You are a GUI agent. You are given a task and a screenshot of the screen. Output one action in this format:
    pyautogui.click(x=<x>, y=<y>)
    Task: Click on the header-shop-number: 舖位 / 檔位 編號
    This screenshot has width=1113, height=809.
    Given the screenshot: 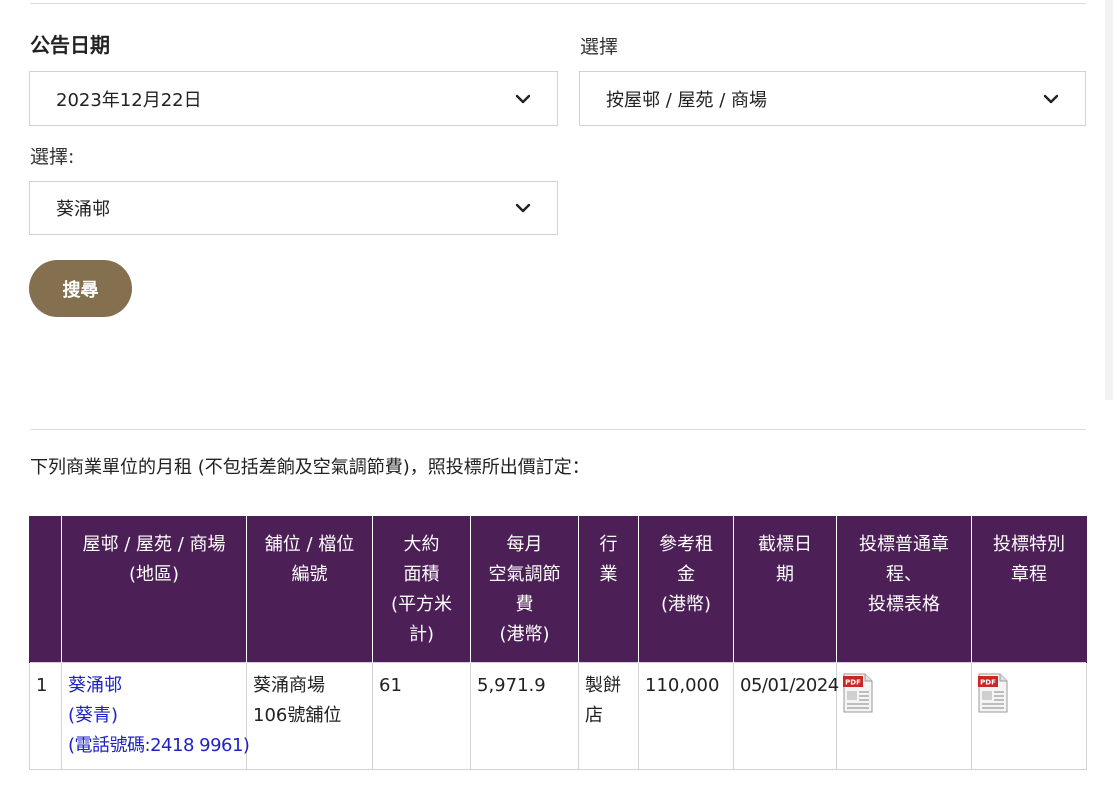 What is the action you would take?
    pyautogui.click(x=309, y=589)
    